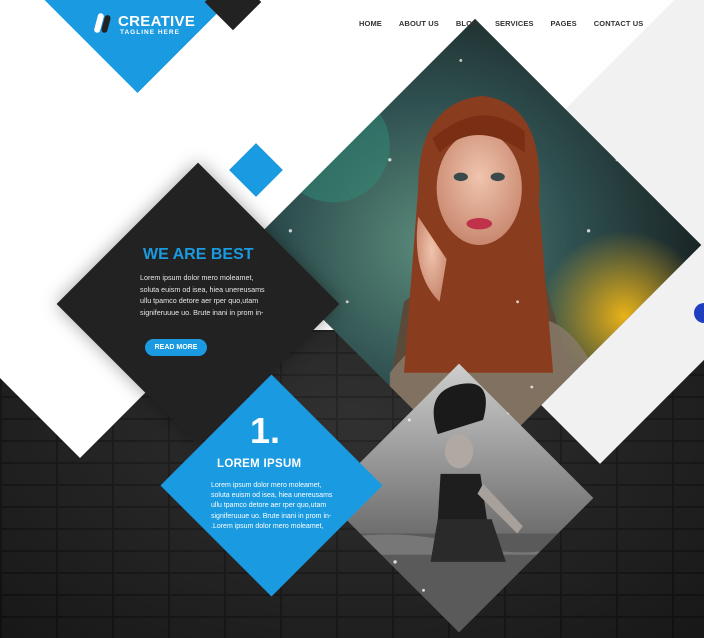 The image size is (704, 638). I want to click on step-line: ullu tpamco detore aer rper quo,utam, so click(269, 506).